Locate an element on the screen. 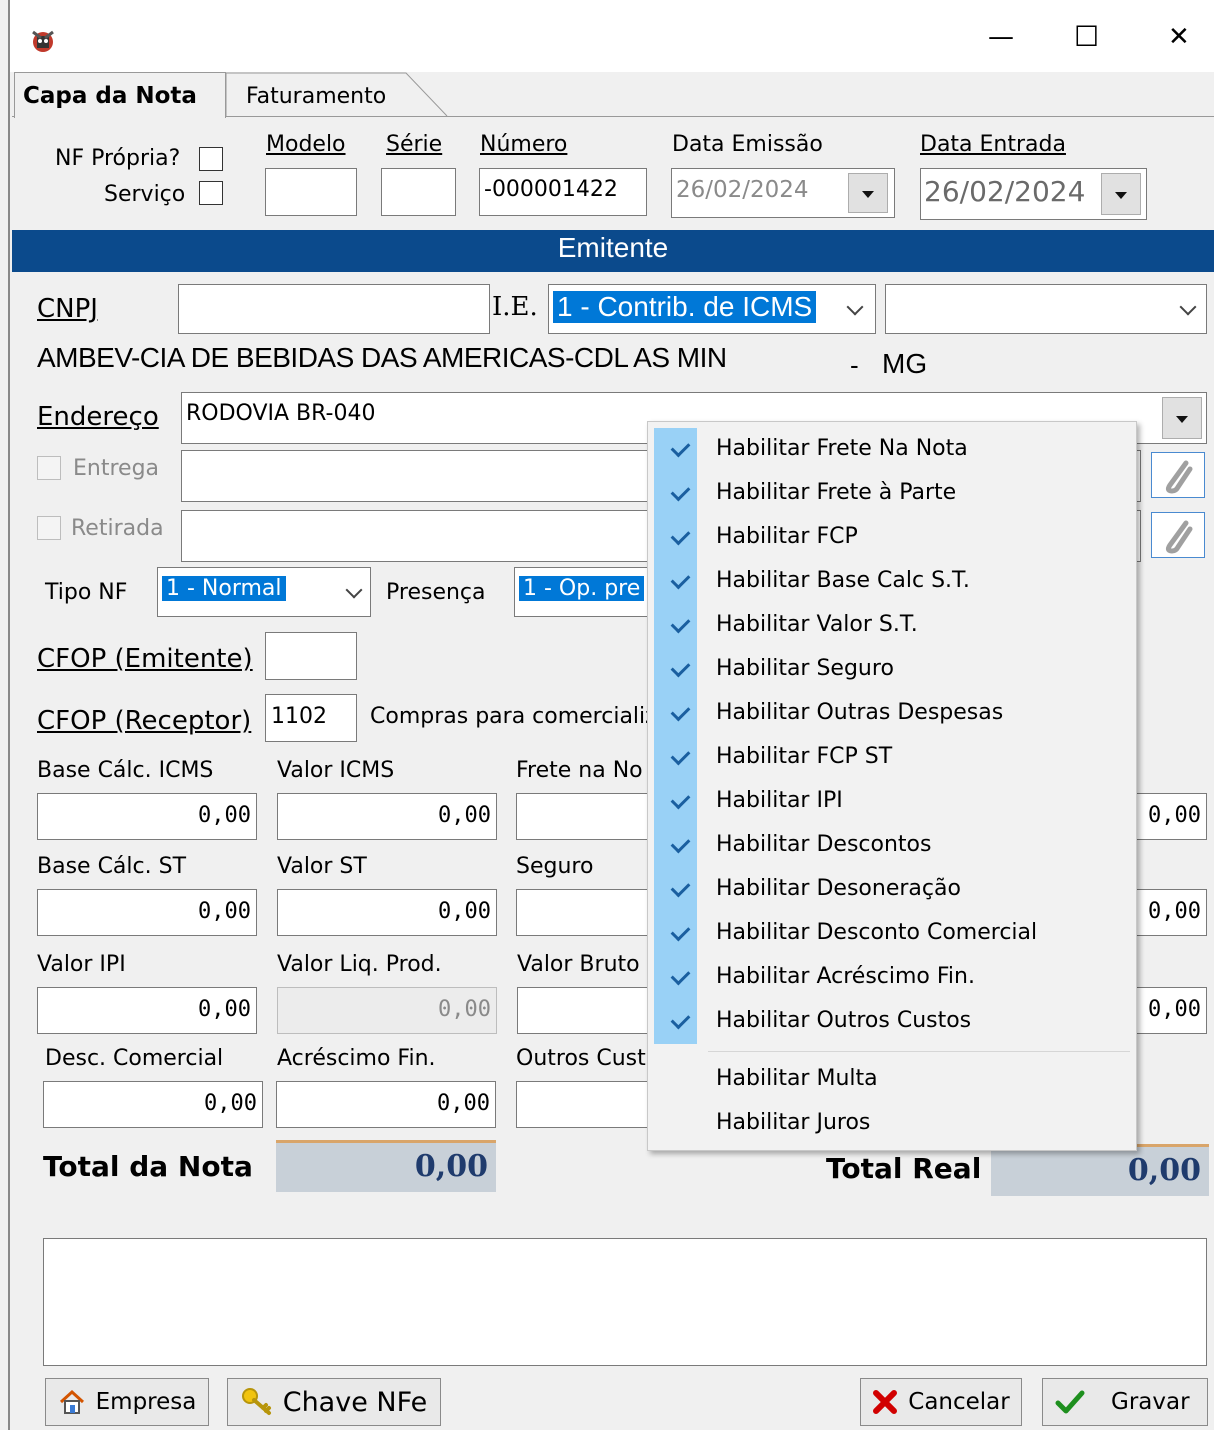 The width and height of the screenshot is (1214, 1430). menu-item-label: Habilitar IPI is located at coordinates (779, 800).